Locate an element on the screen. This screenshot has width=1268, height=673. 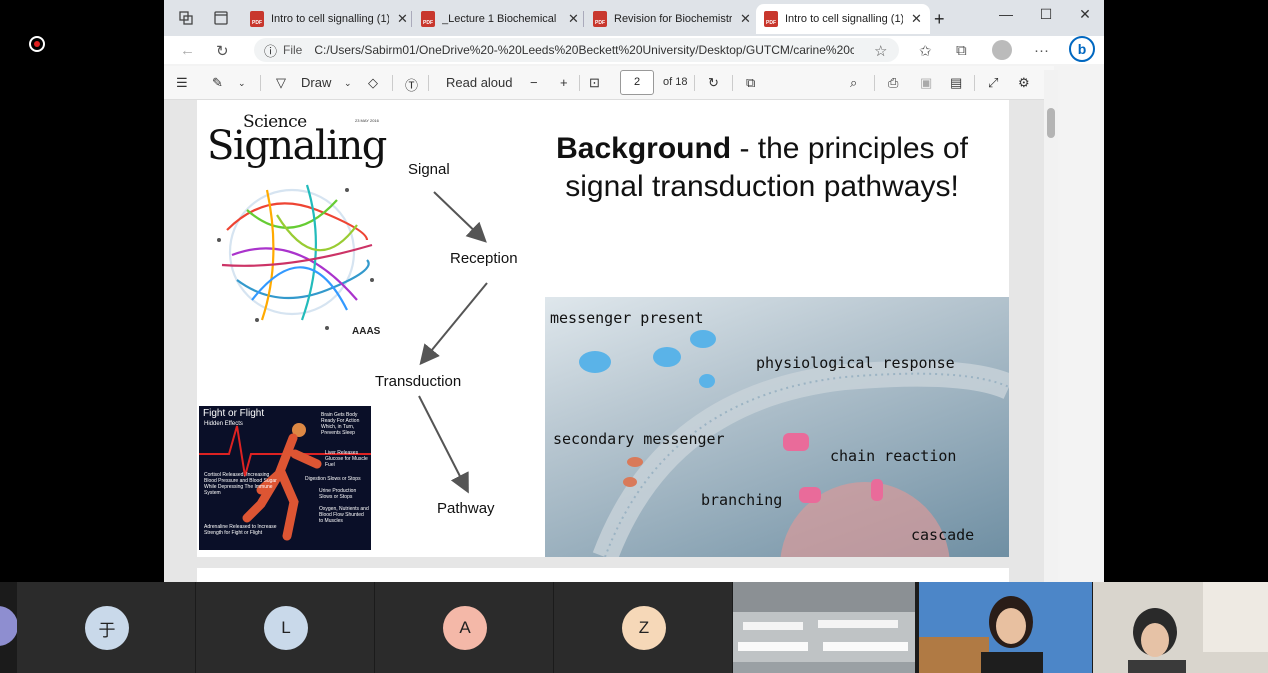
fight-label: Urine Production Slows or Stops is located at coordinates (338, 494).